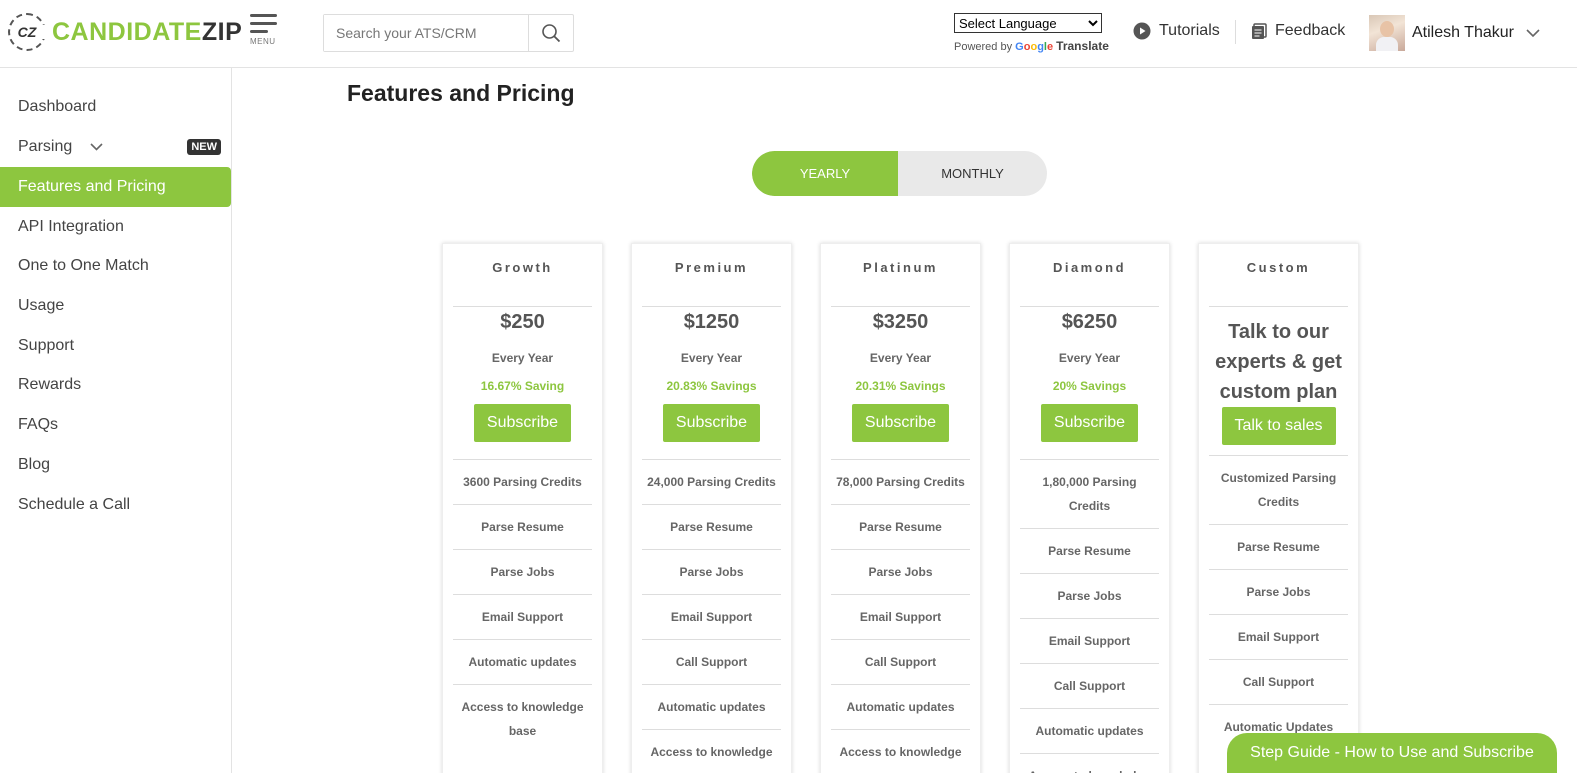 The width and height of the screenshot is (1577, 773). What do you see at coordinates (1089, 386) in the screenshot?
I see `plan-saving: 20% Savings` at bounding box center [1089, 386].